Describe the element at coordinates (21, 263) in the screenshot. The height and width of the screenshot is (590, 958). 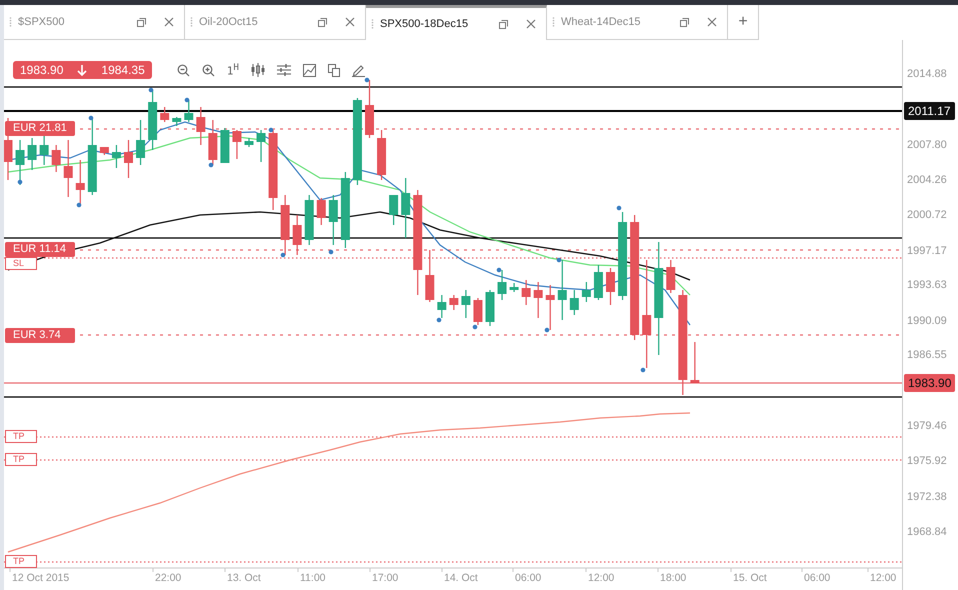
I see `order-label: SL` at that location.